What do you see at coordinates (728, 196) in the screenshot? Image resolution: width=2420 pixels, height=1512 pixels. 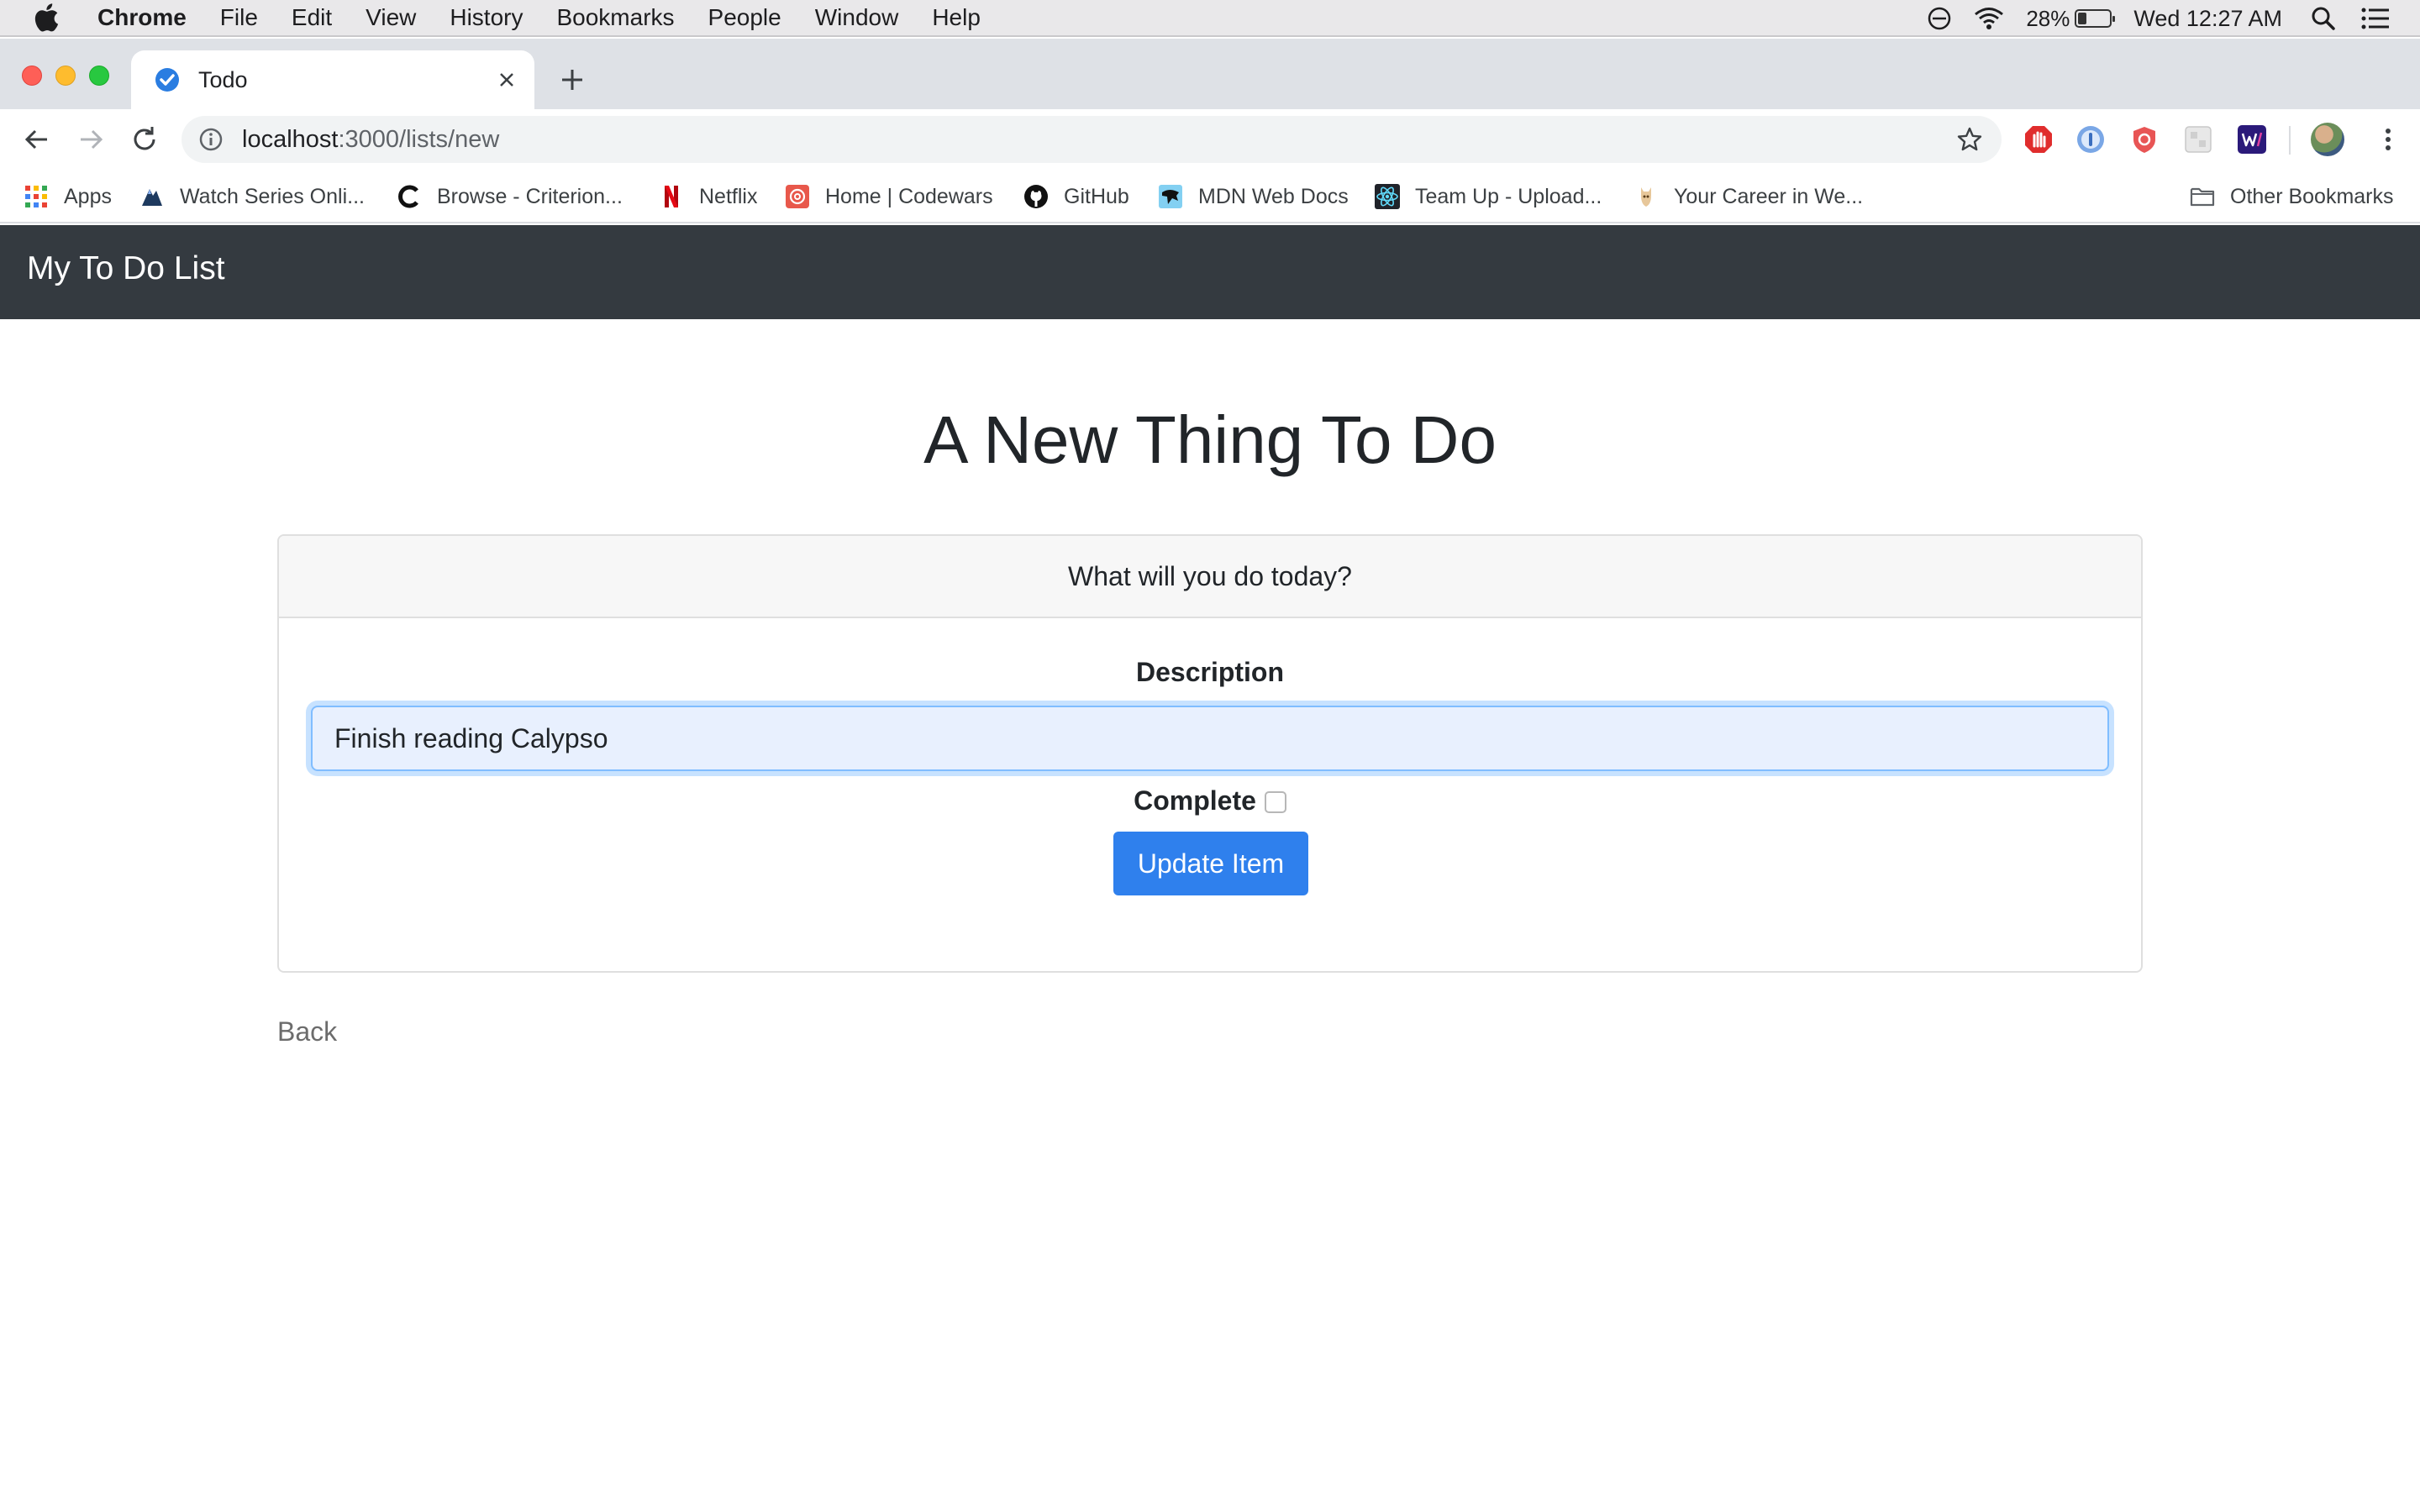 I see `bookmark-label: Netflix` at bounding box center [728, 196].